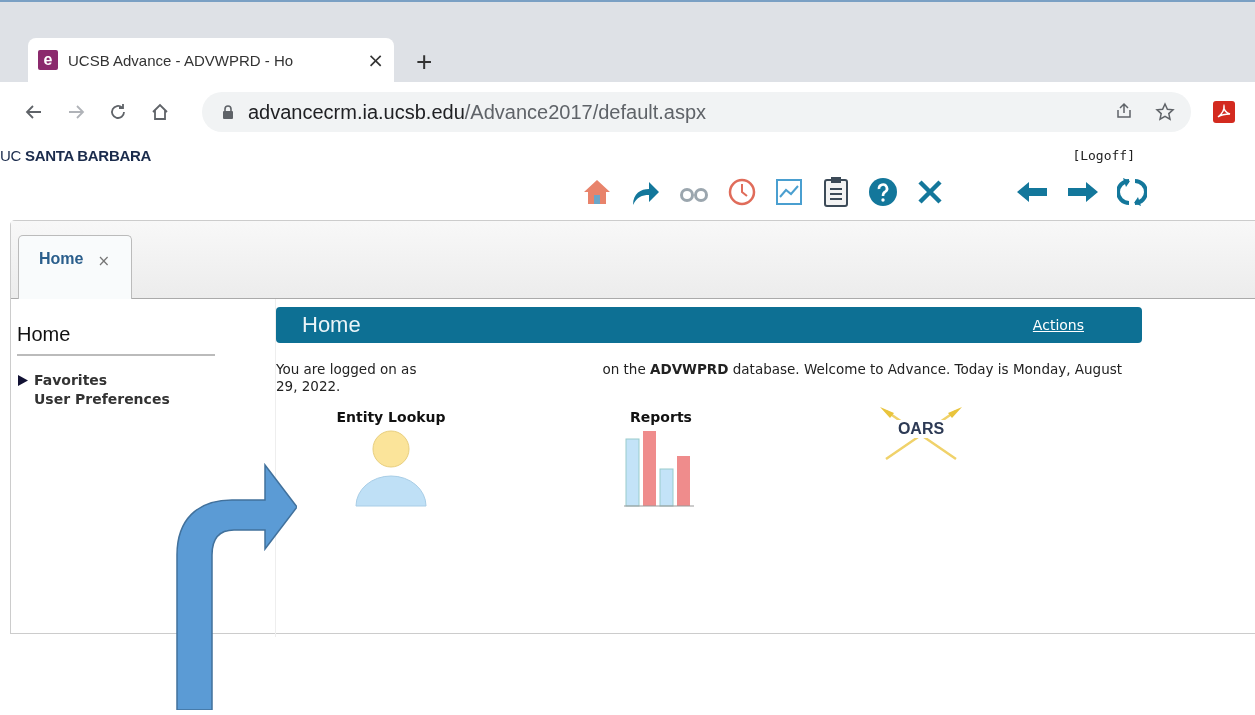  I want to click on expand-icon, so click(22, 380).